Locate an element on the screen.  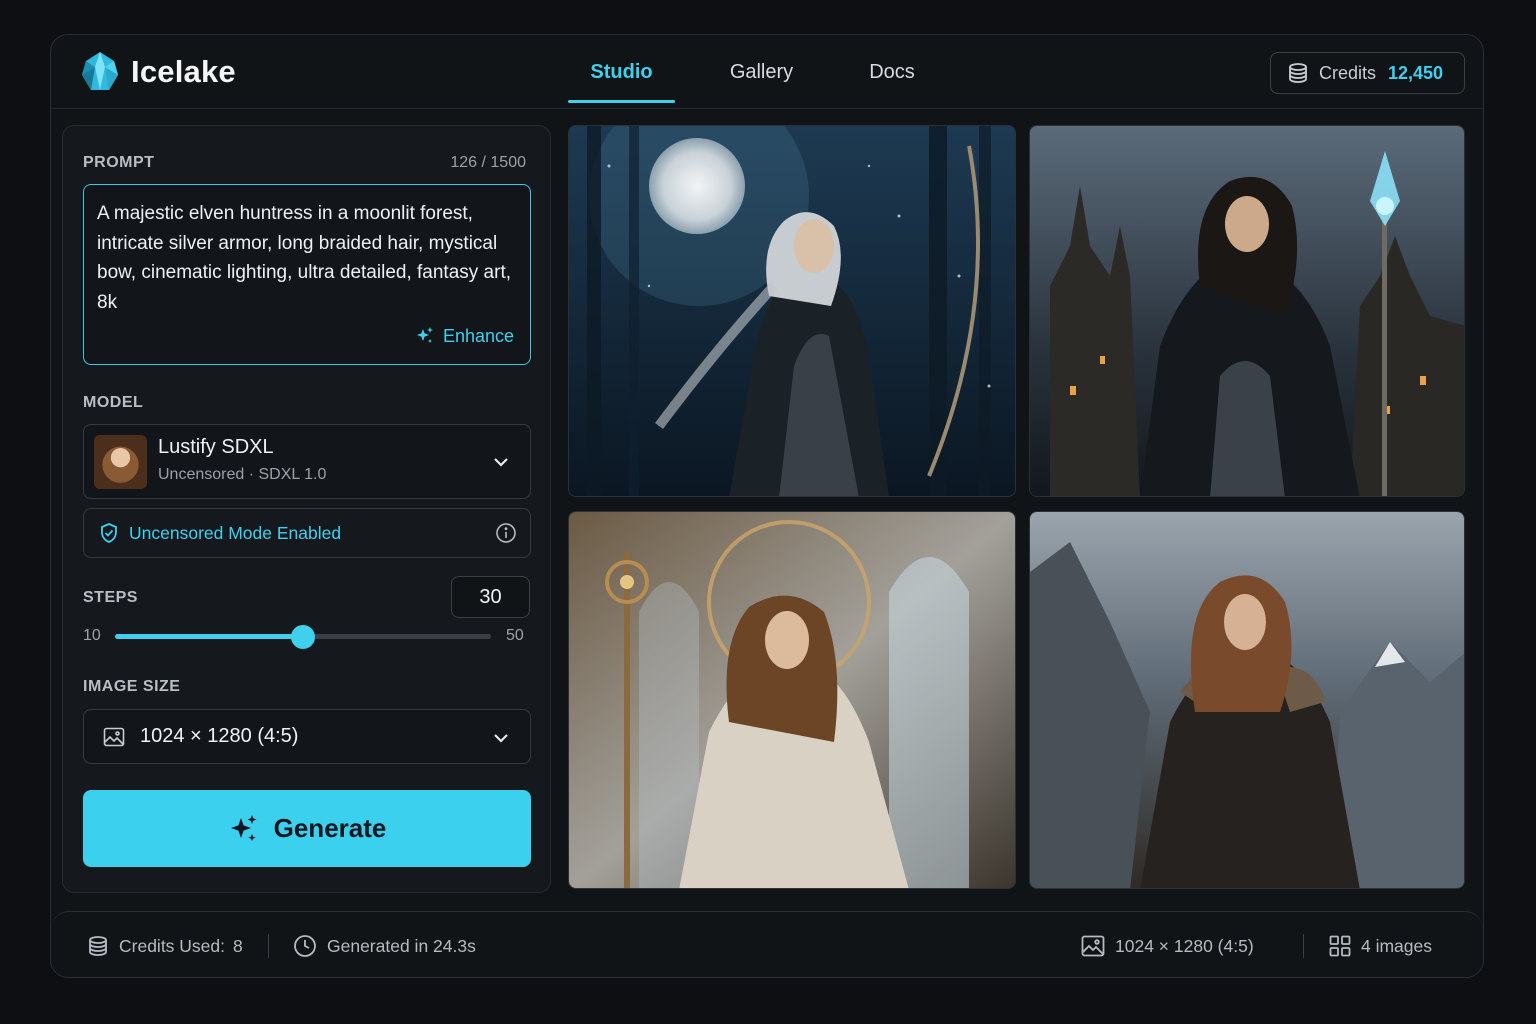
model-avatar is located at coordinates (120, 462).